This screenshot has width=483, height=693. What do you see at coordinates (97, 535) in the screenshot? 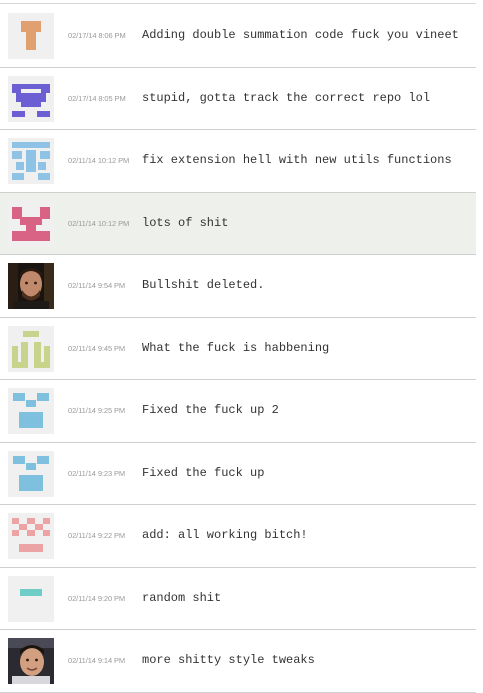
I see `commit-timestamp: 02/11/14 9:22 PM` at bounding box center [97, 535].